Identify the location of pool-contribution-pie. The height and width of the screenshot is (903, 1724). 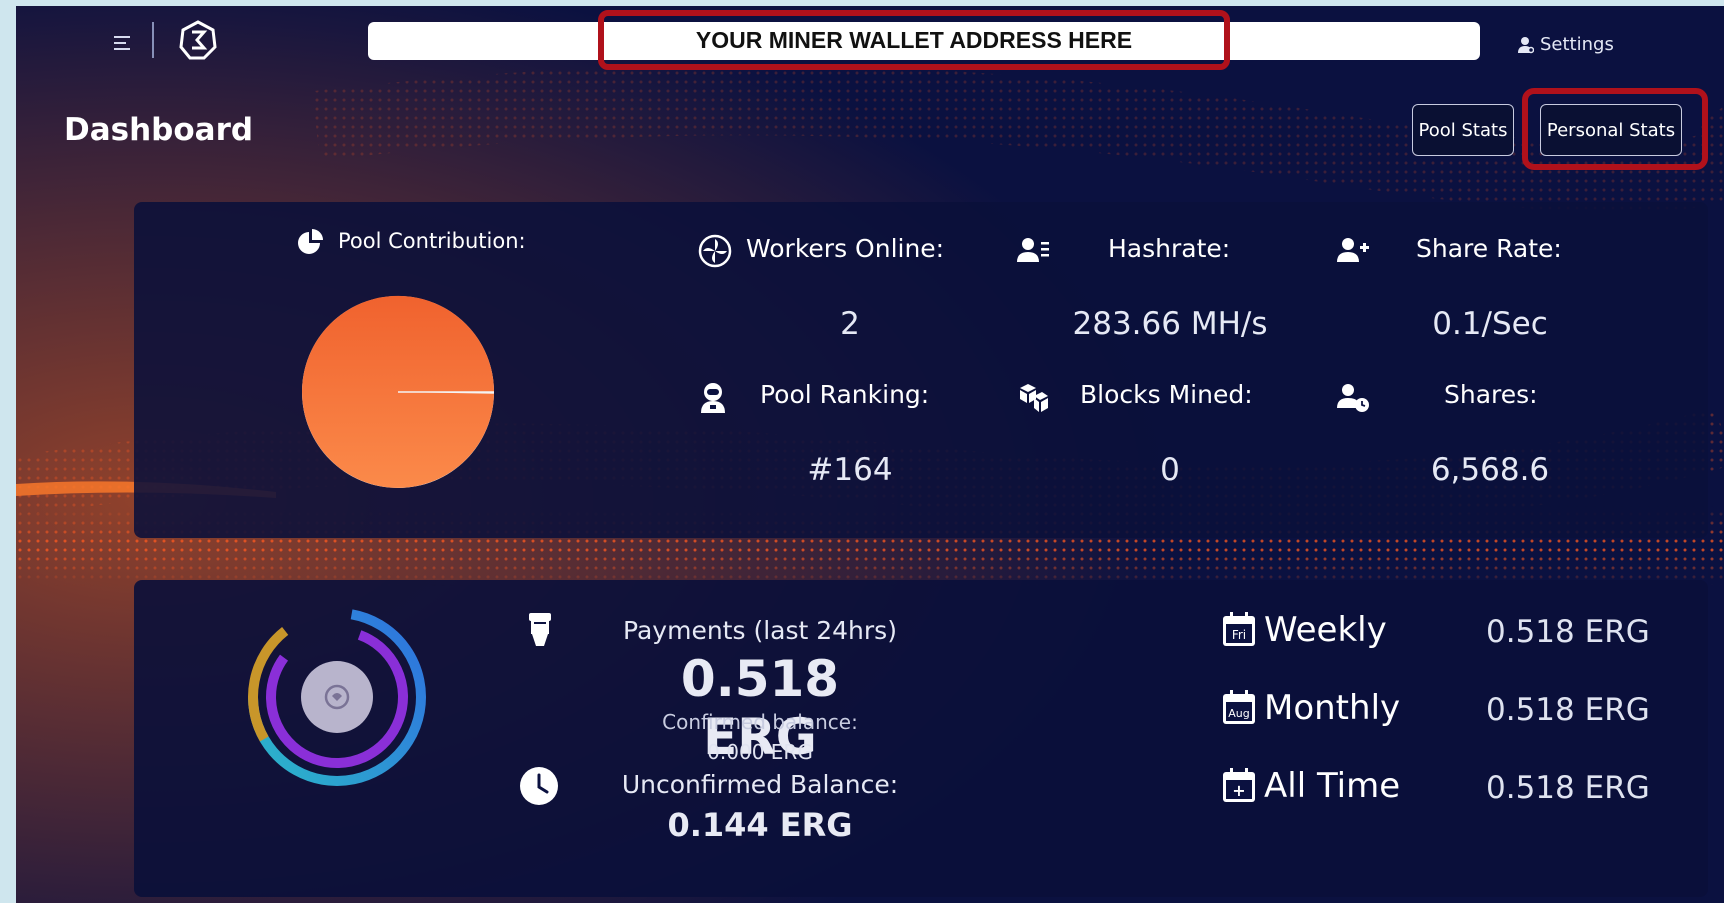
(398, 391).